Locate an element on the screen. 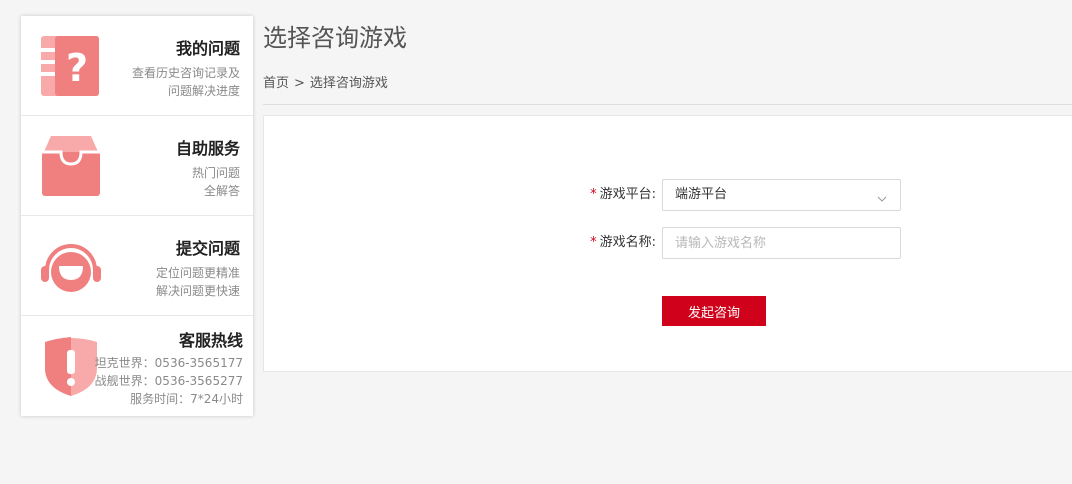 This screenshot has width=1072, height=484. sidebar-item-title: 我的问题 is located at coordinates (207, 48).